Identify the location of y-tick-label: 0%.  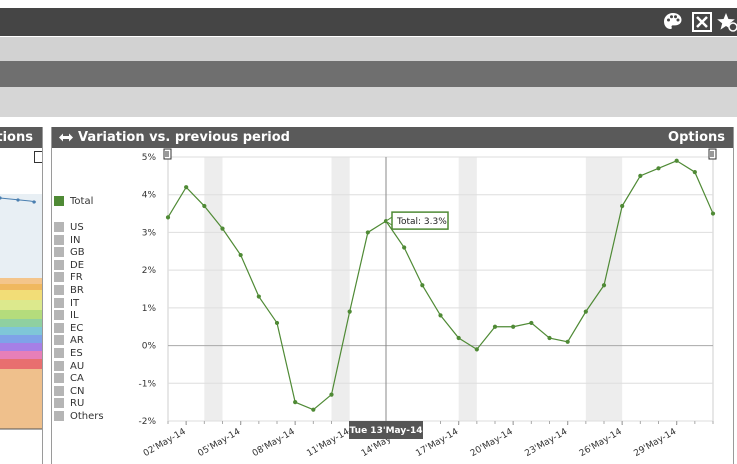
(149, 347).